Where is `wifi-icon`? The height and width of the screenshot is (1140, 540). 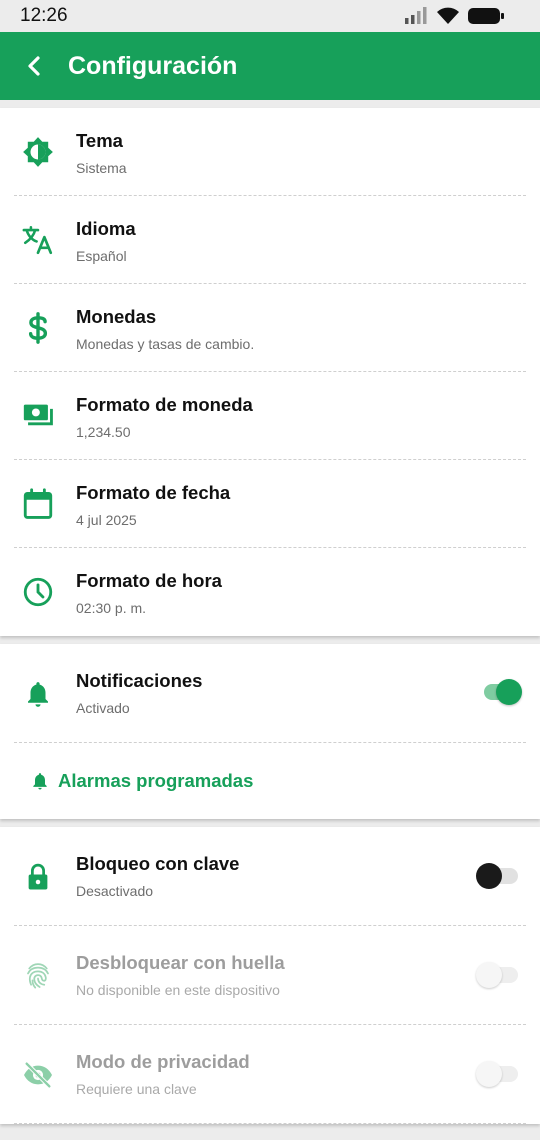
wifi-icon is located at coordinates (448, 15).